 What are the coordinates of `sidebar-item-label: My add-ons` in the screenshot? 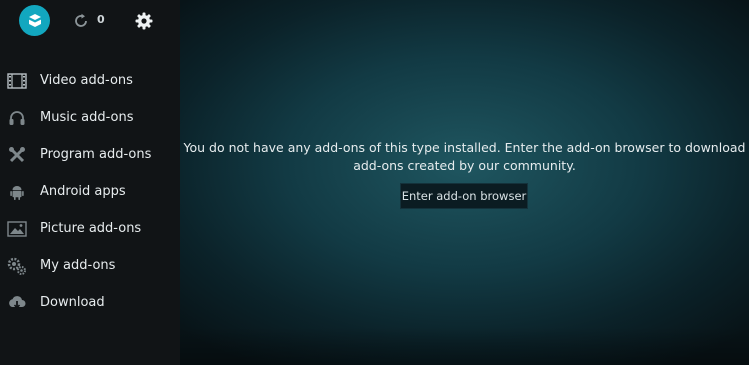 It's located at (78, 265).